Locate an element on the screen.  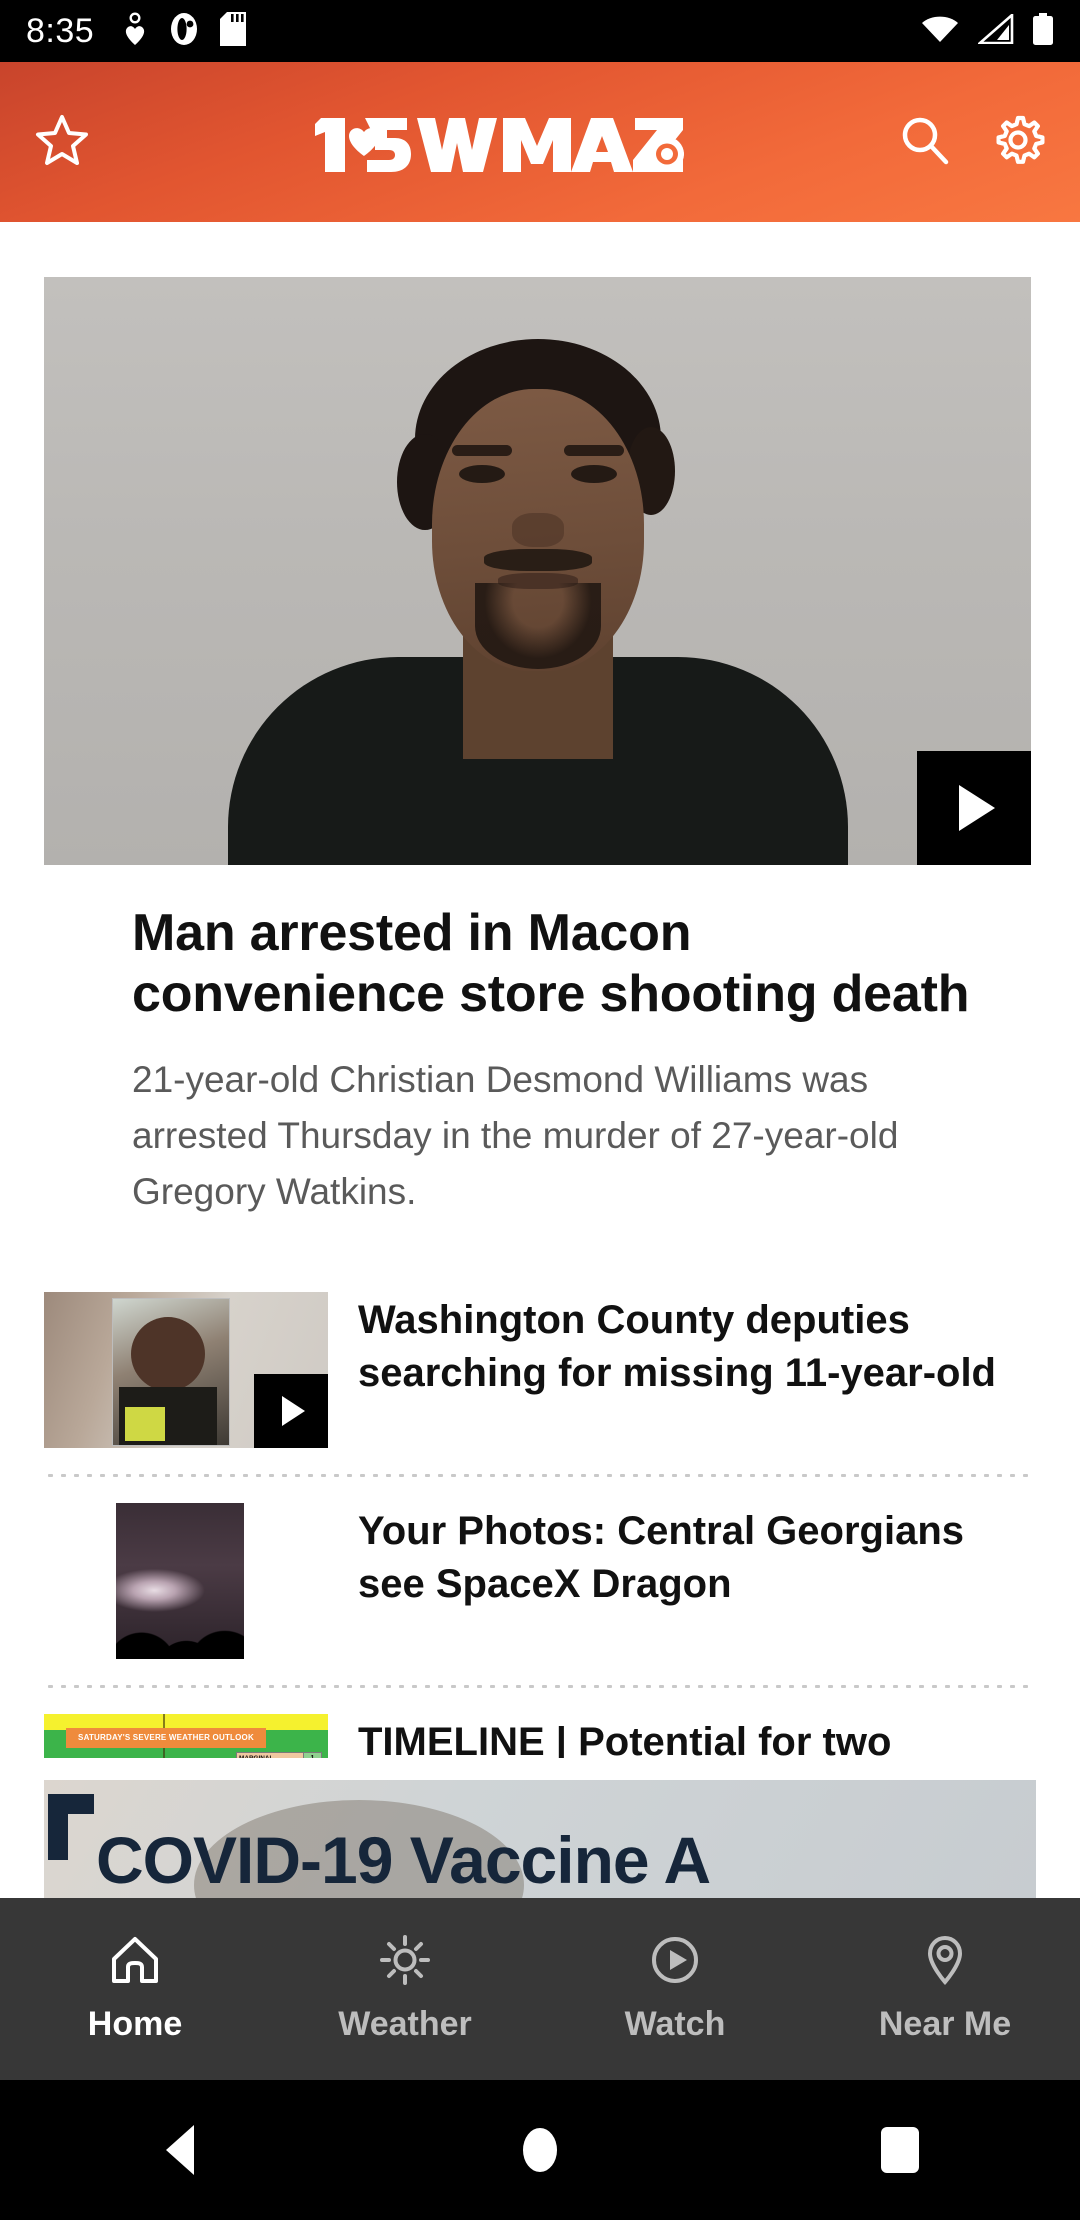
next-article-peek: COVID-19 Vaccine A is located at coordinates (540, 1828).